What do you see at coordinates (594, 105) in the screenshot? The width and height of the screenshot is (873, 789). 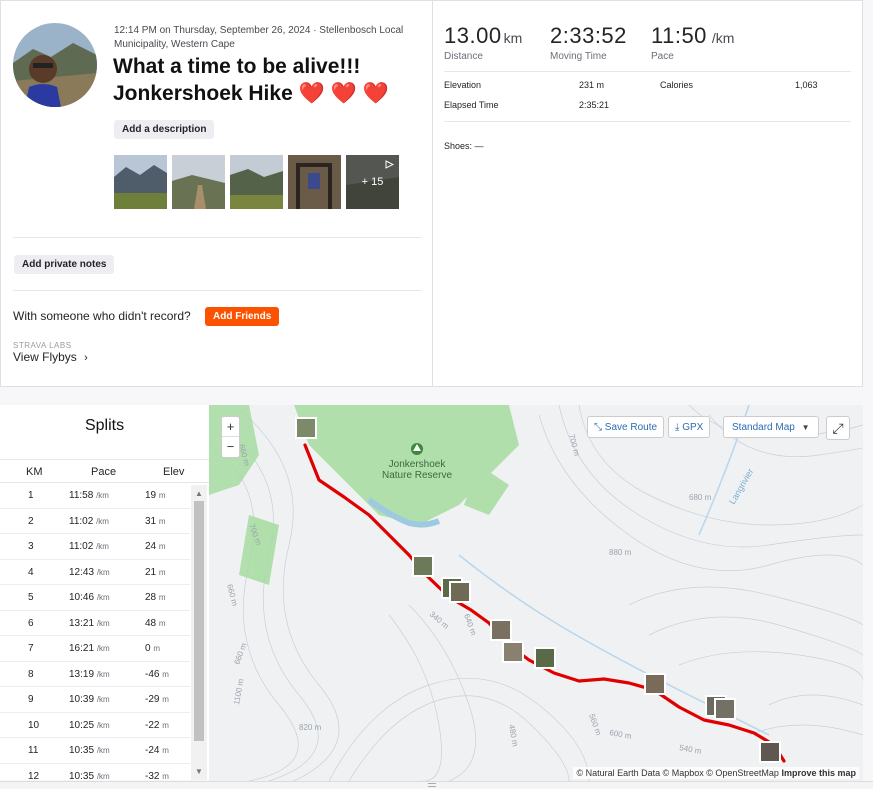 I see `elapsed-time-value: 2:35:21` at bounding box center [594, 105].